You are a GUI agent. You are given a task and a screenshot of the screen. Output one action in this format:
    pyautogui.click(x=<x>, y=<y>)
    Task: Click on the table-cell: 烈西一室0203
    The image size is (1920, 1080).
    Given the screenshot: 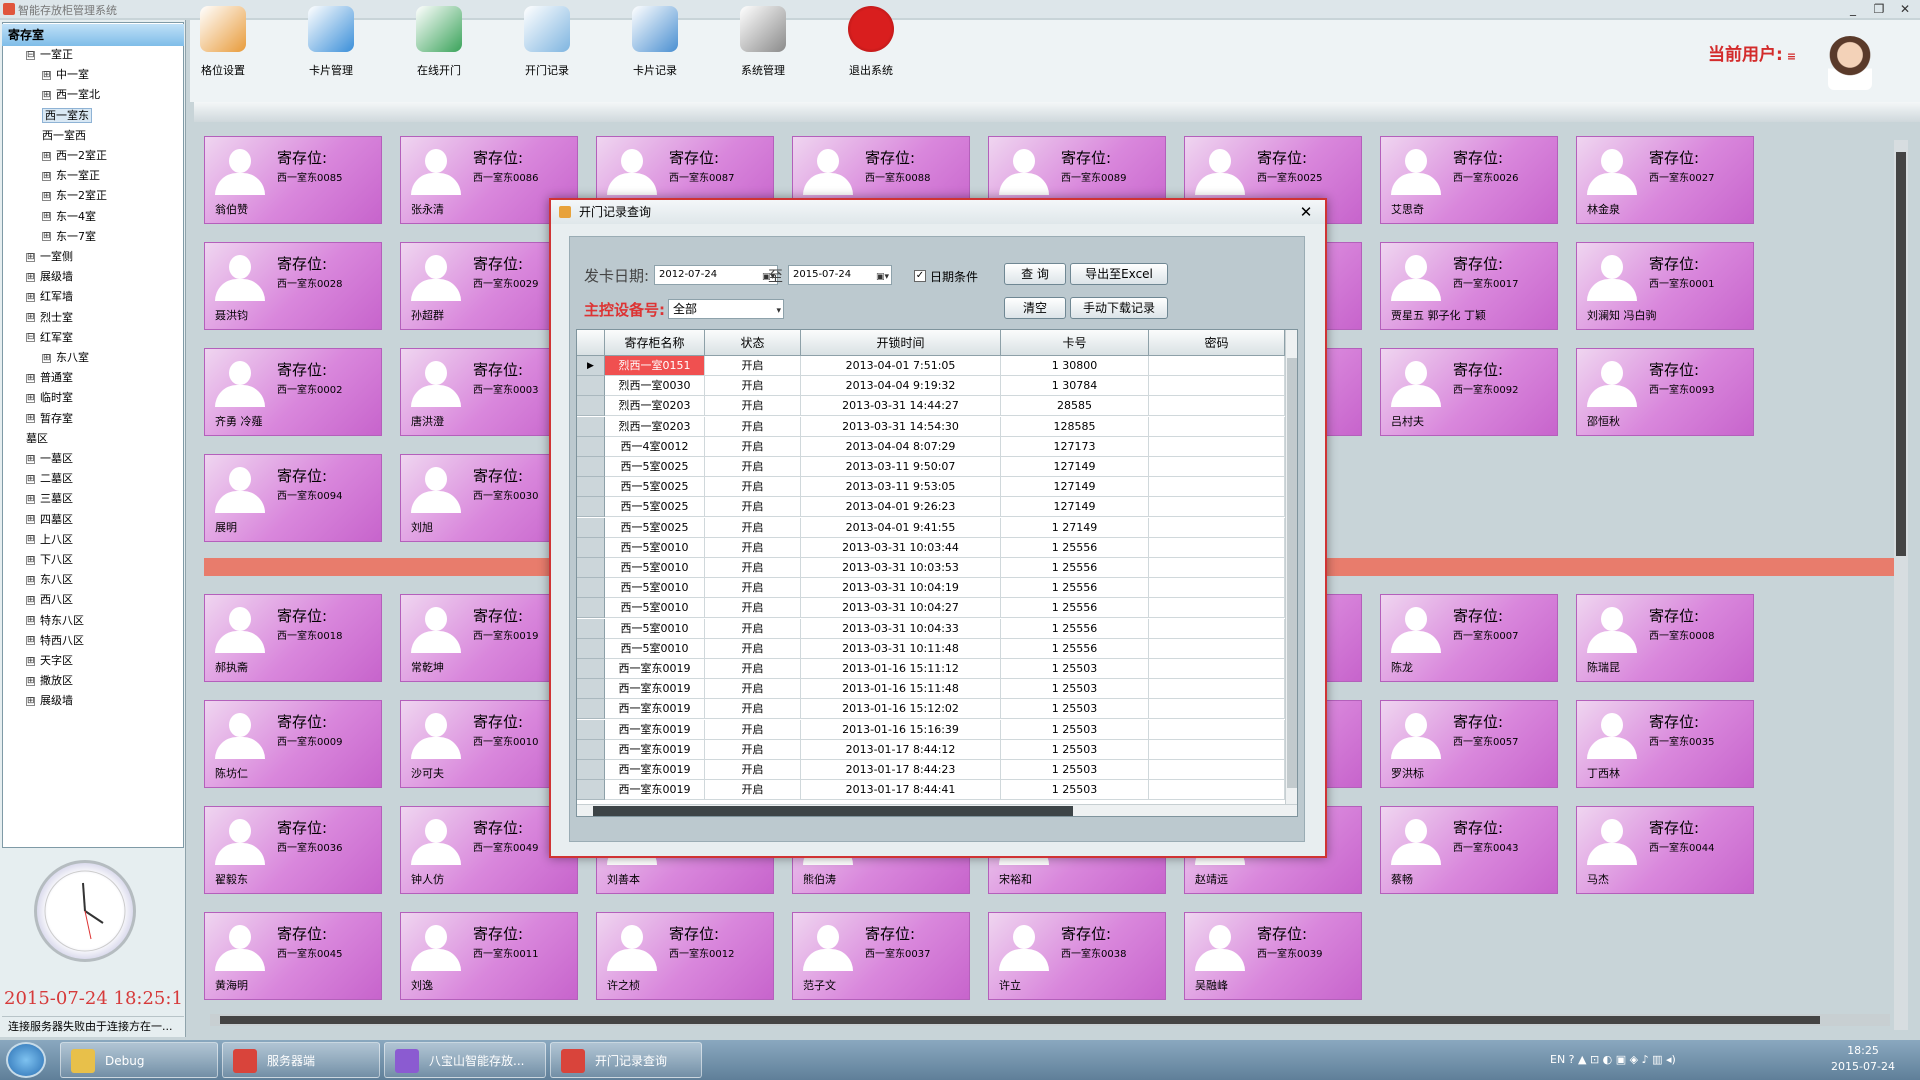 What is the action you would take?
    pyautogui.click(x=655, y=406)
    